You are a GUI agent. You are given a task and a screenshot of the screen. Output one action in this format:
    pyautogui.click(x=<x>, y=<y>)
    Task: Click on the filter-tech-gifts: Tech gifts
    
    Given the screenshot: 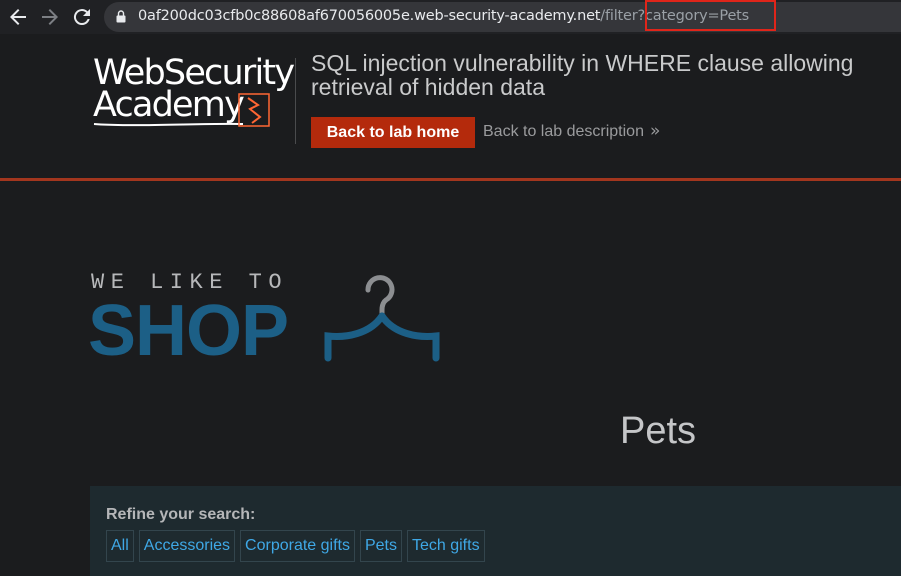 What is the action you would take?
    pyautogui.click(x=445, y=546)
    